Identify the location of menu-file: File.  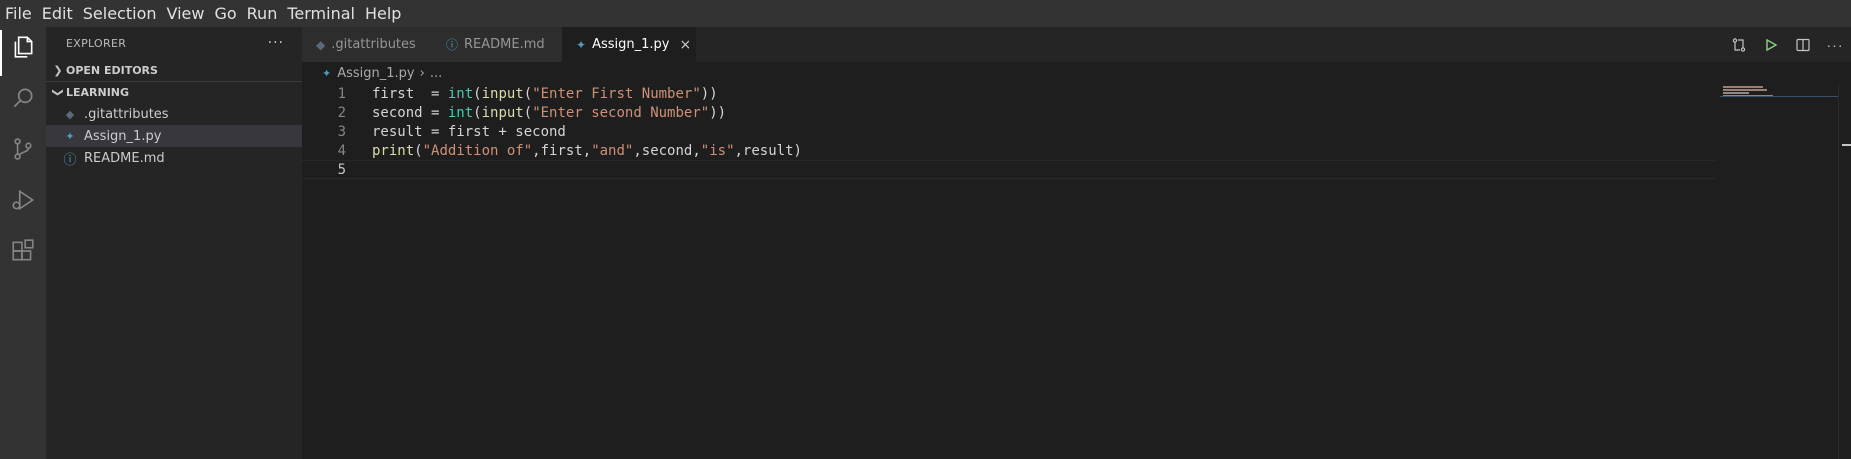
(18, 13).